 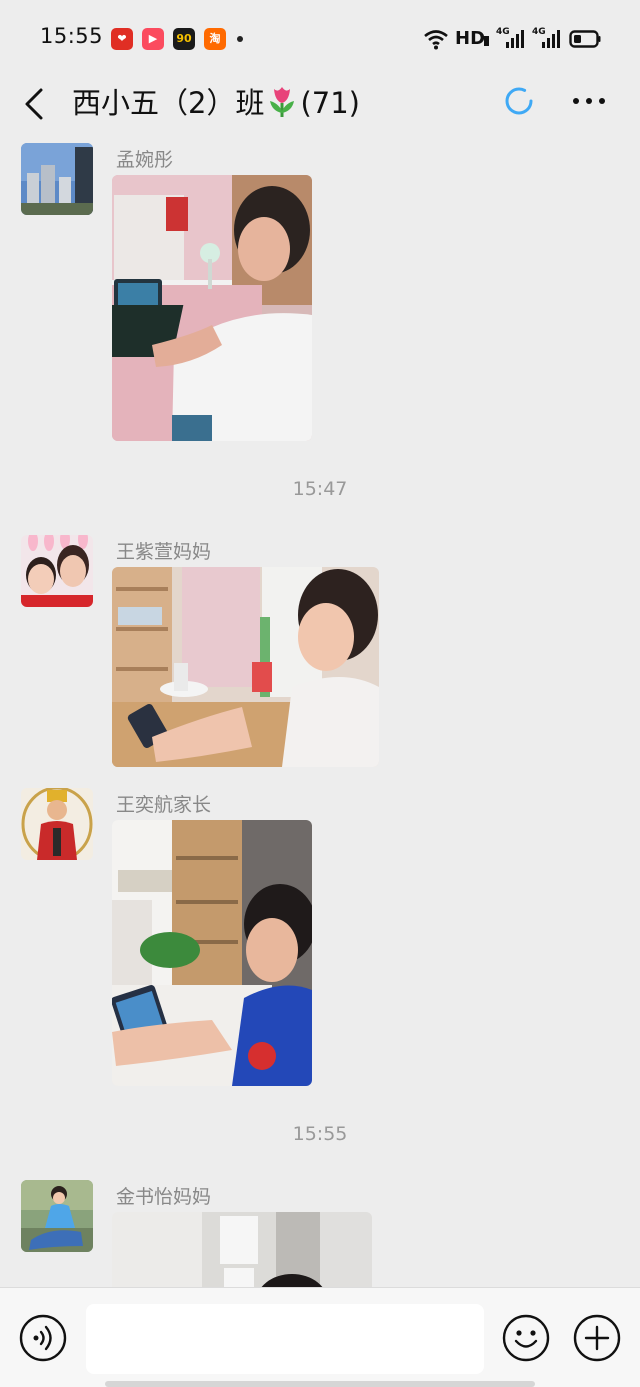 What do you see at coordinates (164, 805) in the screenshot?
I see `sender-name: 王奕航家长` at bounding box center [164, 805].